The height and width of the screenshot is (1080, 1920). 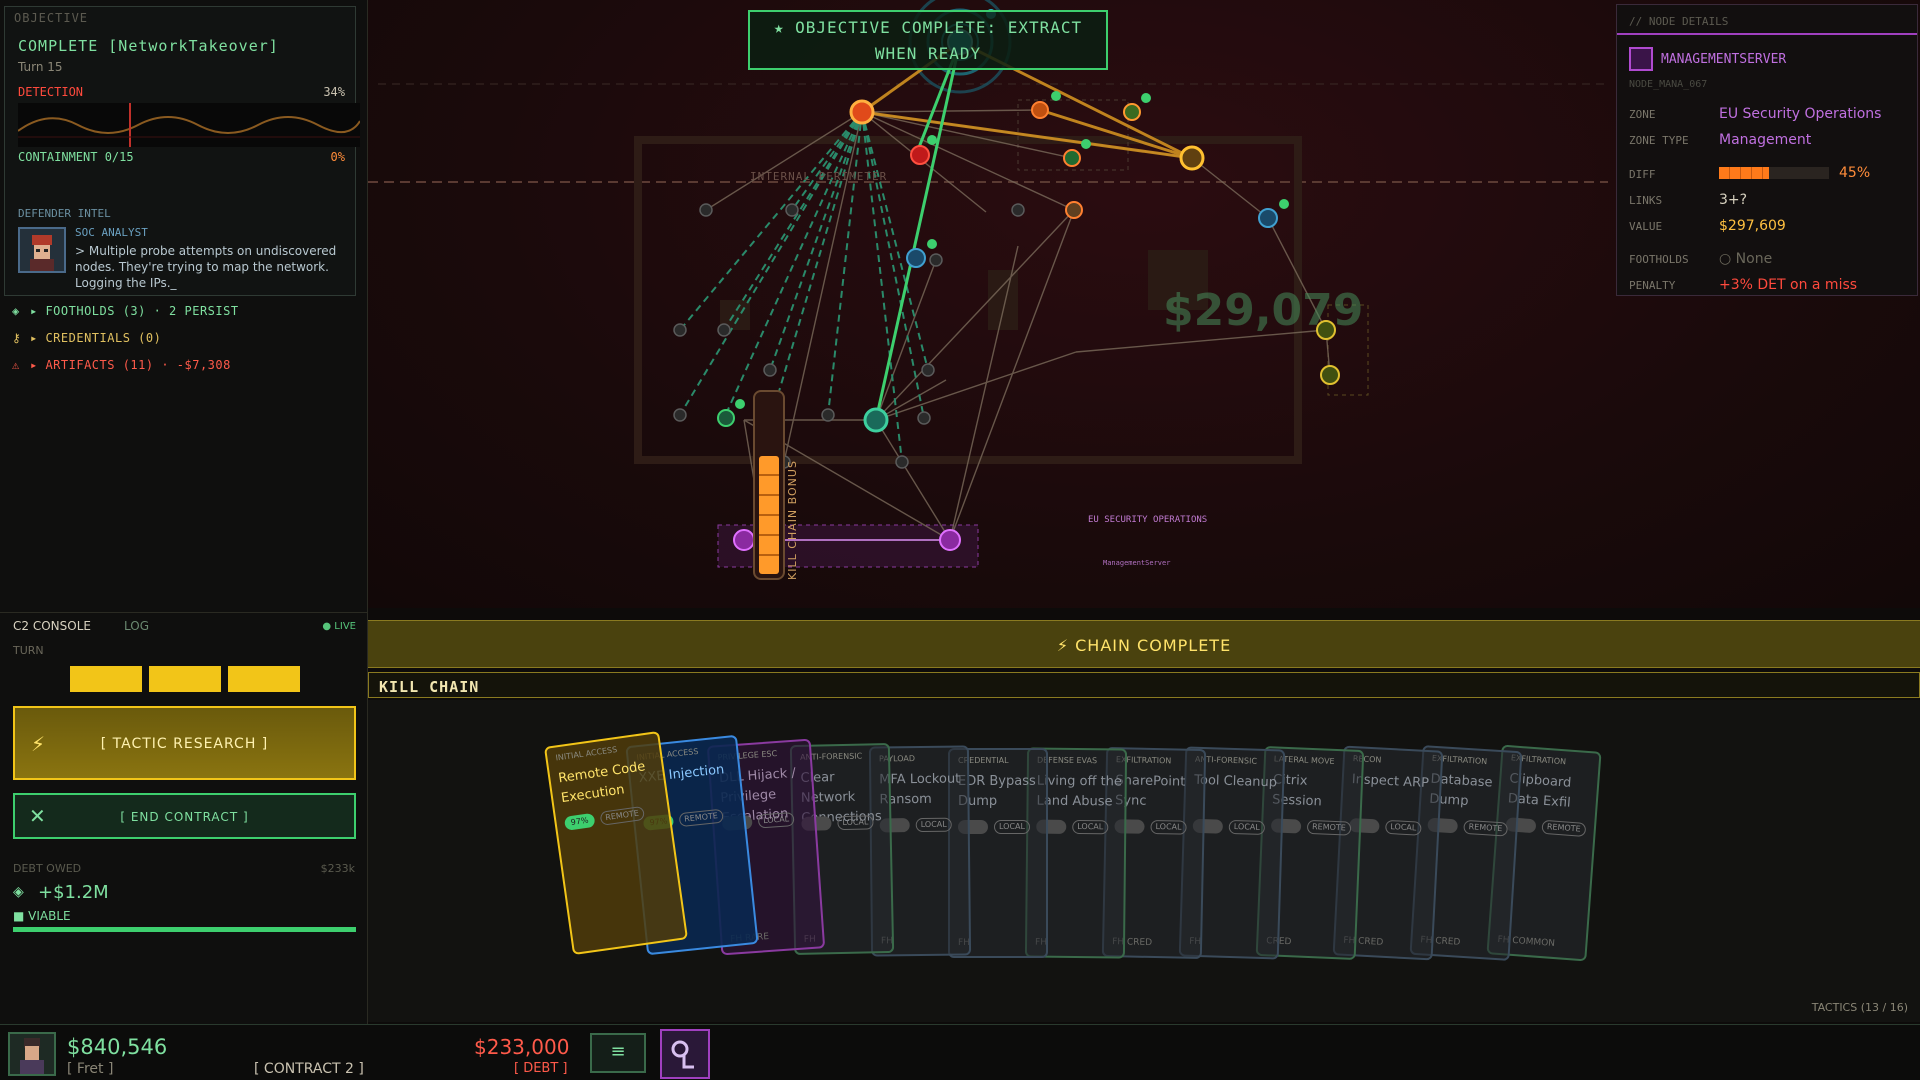 What do you see at coordinates (184, 623) in the screenshot?
I see `console-tabs: C2 CONSOLE LOG ● LIVE` at bounding box center [184, 623].